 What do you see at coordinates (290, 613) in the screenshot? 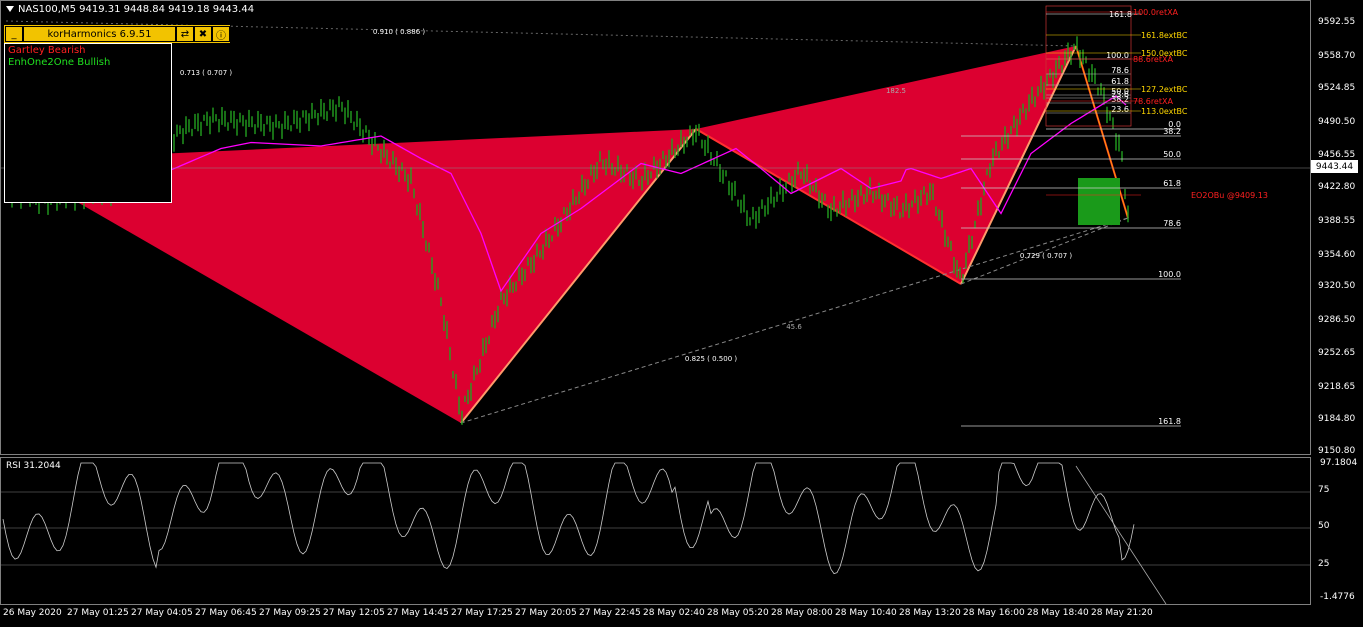
I see `time-axis-tick: 27 May 09:25` at bounding box center [290, 613].